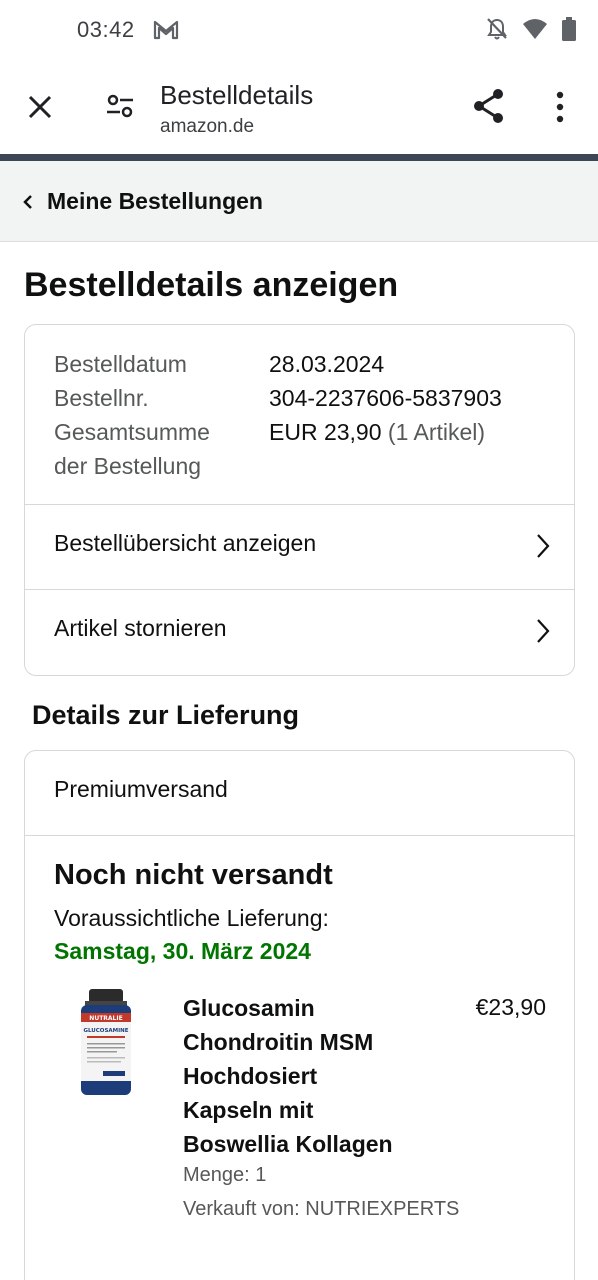 The image size is (598, 1280). What do you see at coordinates (299, 31) in the screenshot?
I see `status-bar: 03:42` at bounding box center [299, 31].